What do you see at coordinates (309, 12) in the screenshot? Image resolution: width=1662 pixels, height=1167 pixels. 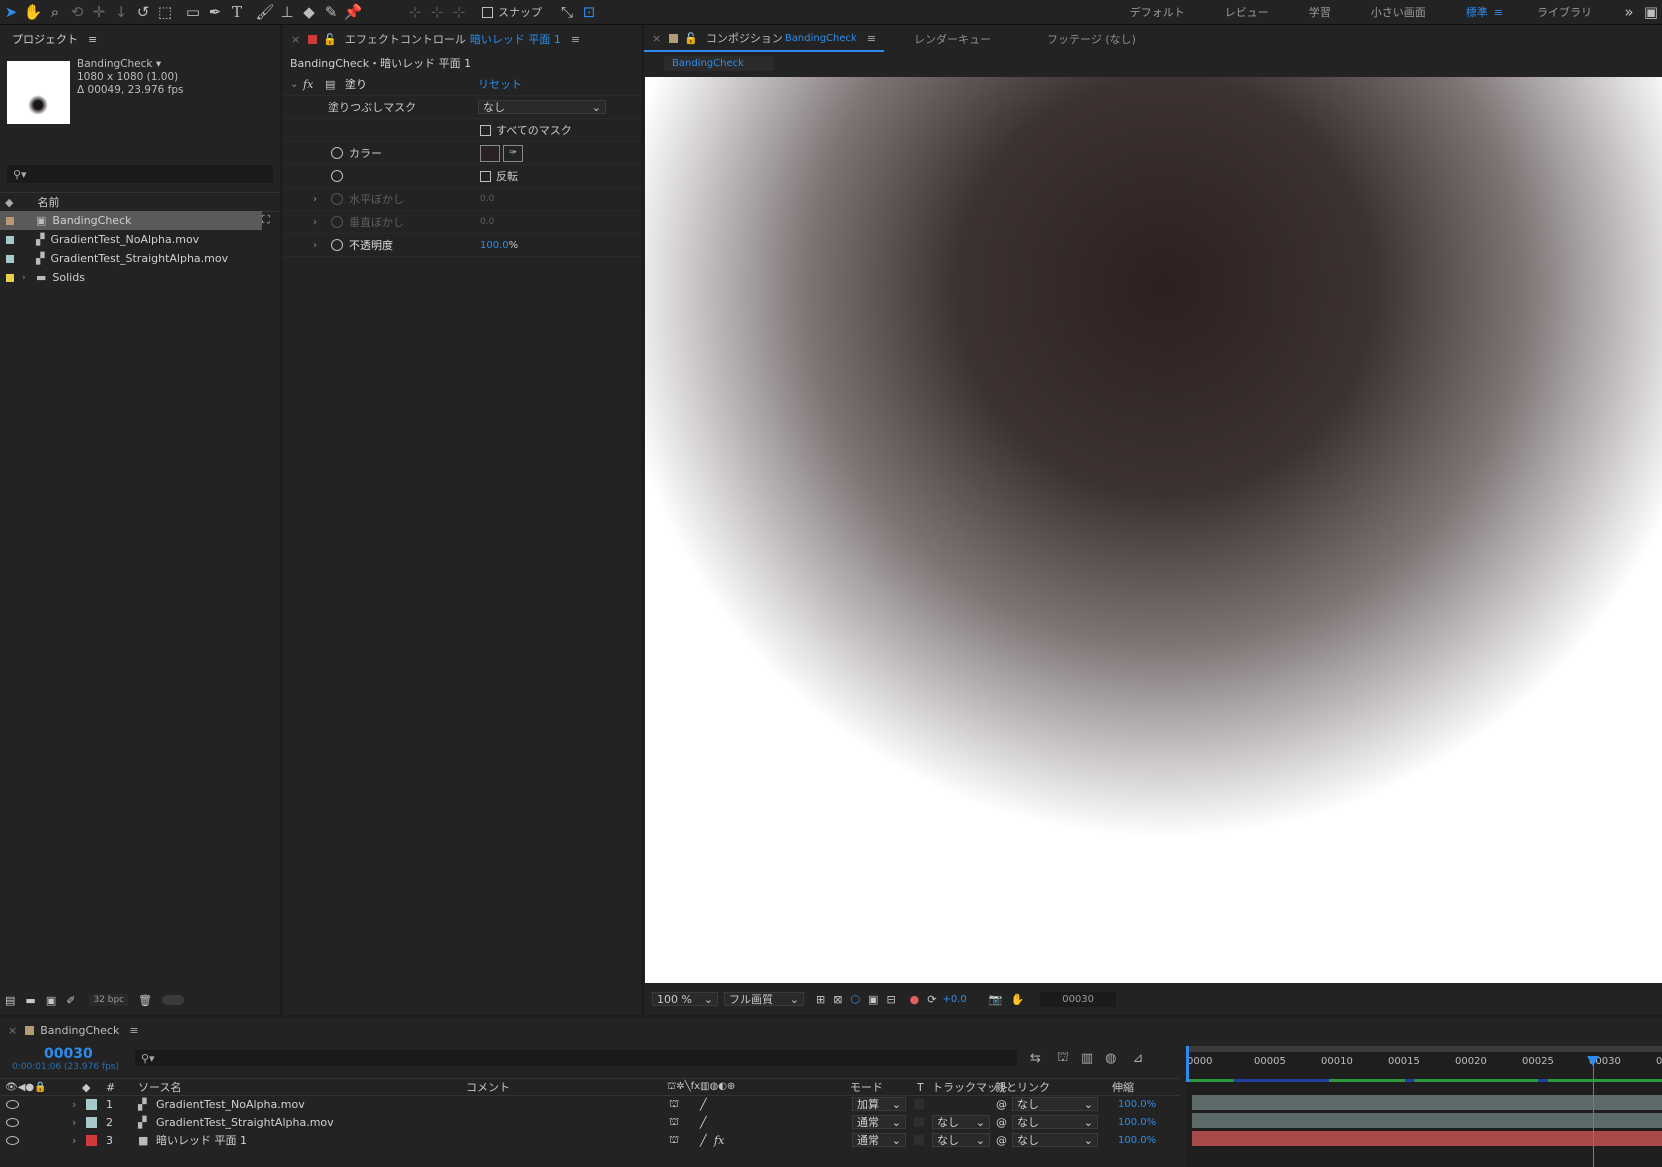 I see `eraser-tool-icon: ◆` at bounding box center [309, 12].